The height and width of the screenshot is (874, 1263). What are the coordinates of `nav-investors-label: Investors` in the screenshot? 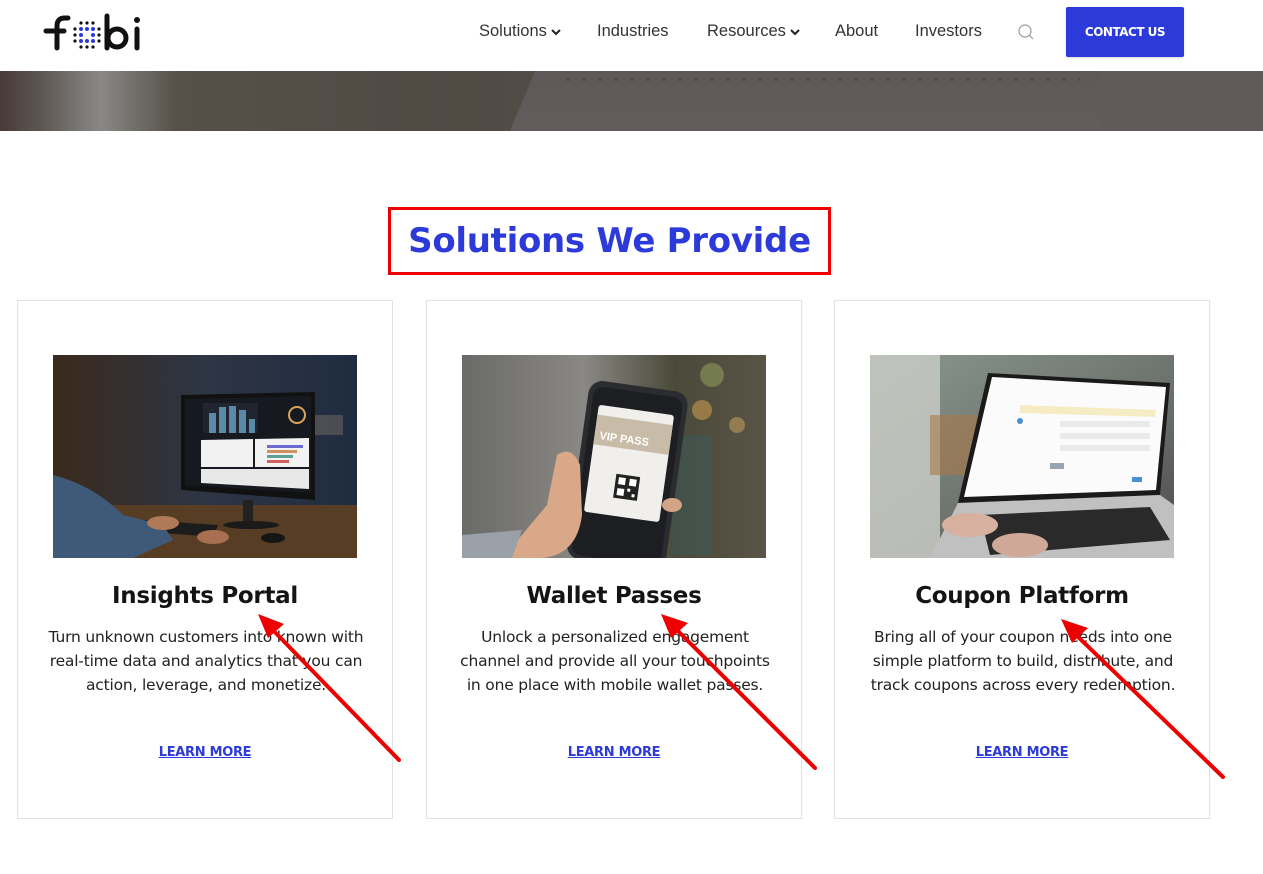 It's located at (948, 31).